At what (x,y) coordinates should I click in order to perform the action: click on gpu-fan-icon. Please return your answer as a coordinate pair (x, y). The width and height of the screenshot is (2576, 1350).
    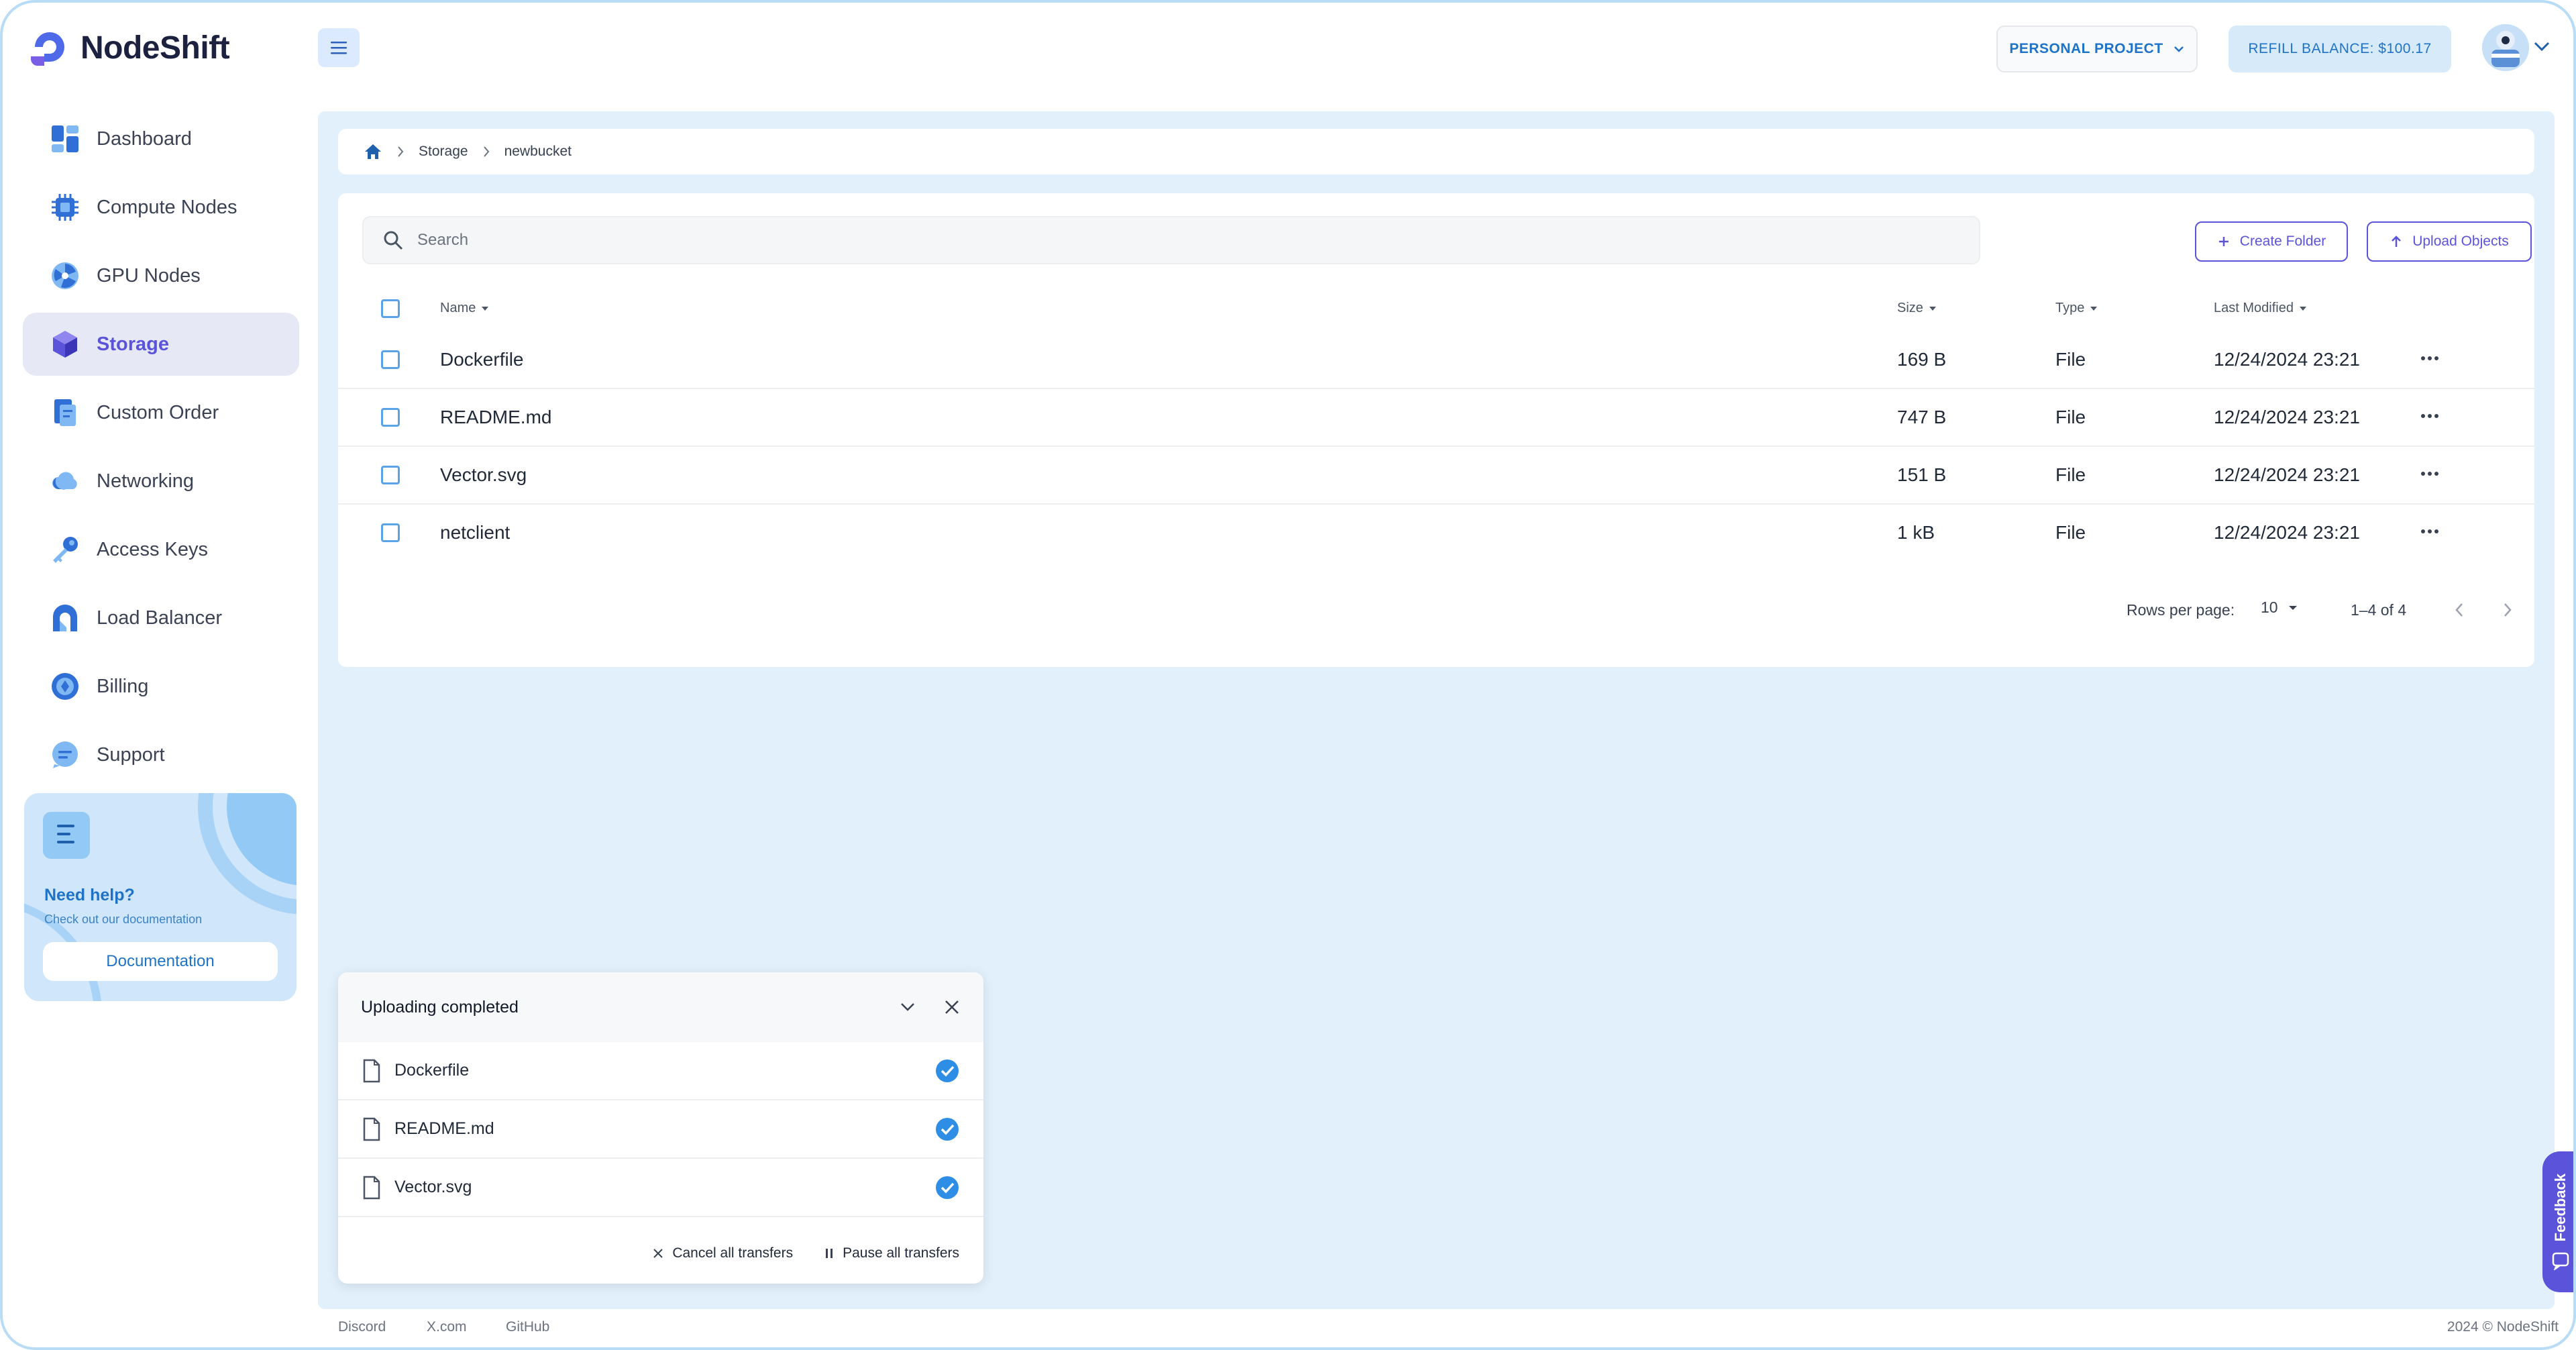
    Looking at the image, I should click on (65, 275).